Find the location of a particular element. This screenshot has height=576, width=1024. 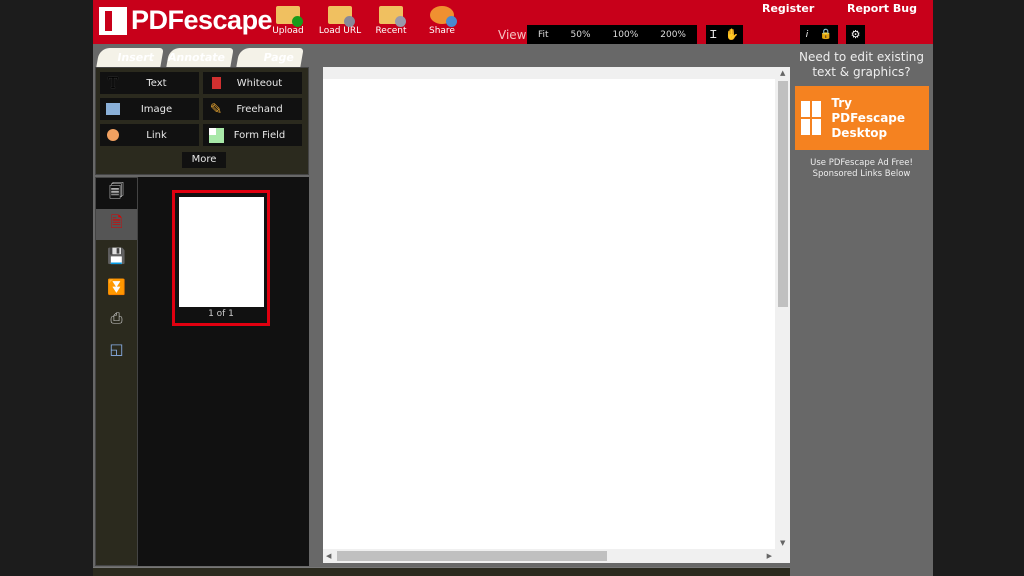

hand-cursor-icon: ✋ is located at coordinates (732, 34).